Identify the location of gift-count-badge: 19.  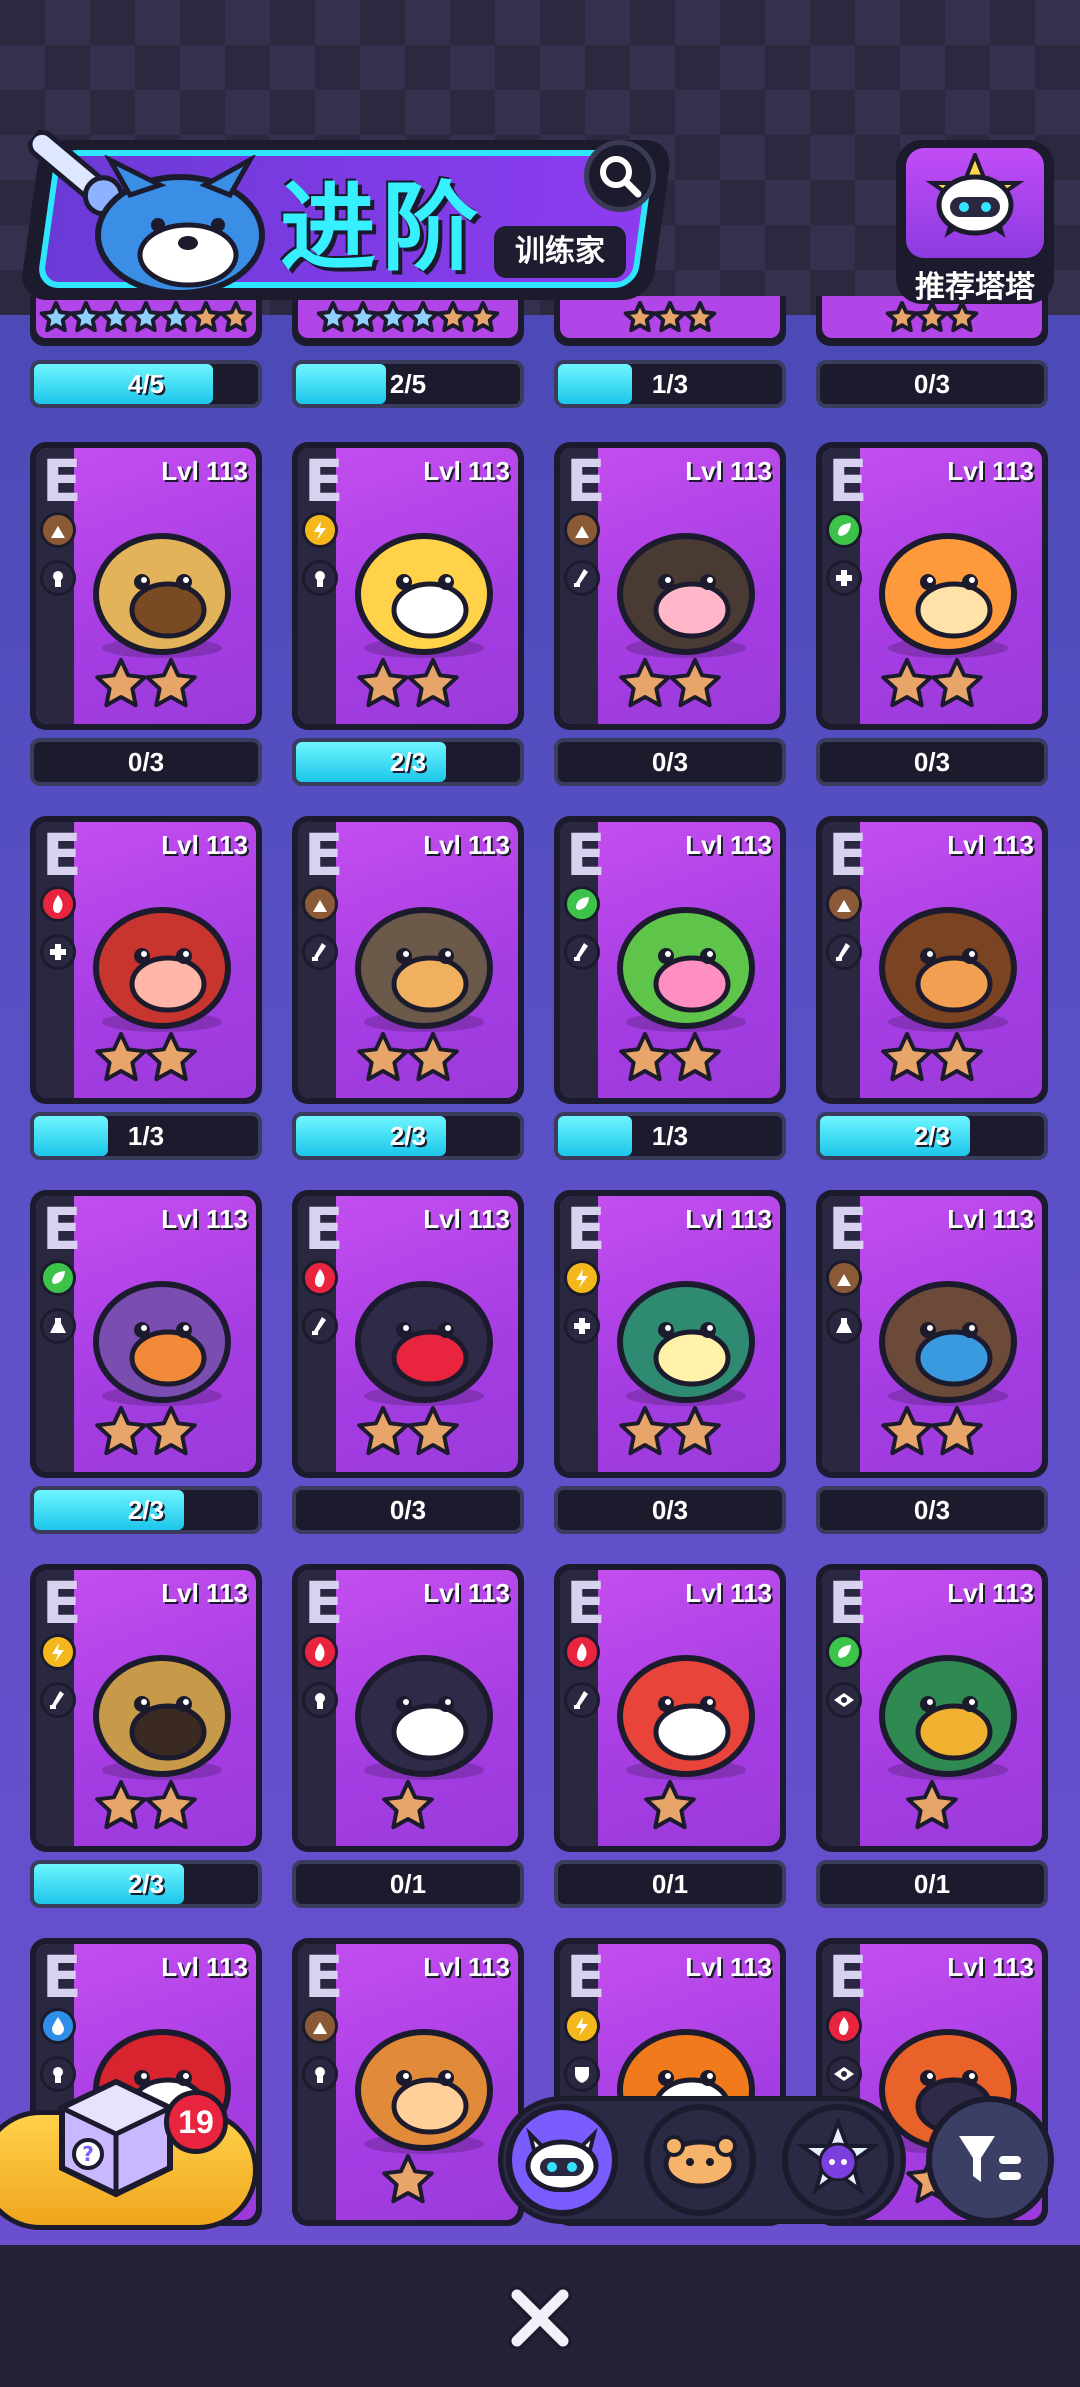
(196, 2122).